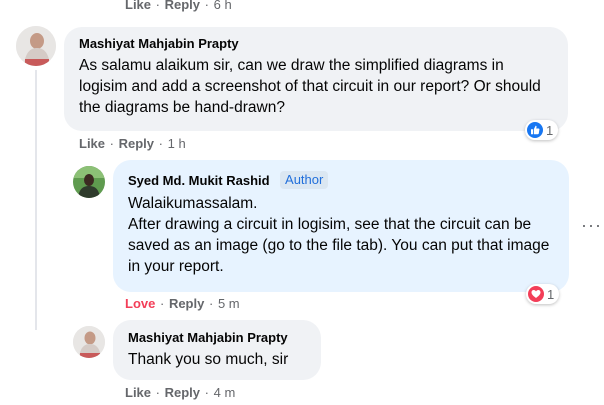  Describe the element at coordinates (199, 181) in the screenshot. I see `reply-author: Syed Md. Mukit Rashid` at that location.